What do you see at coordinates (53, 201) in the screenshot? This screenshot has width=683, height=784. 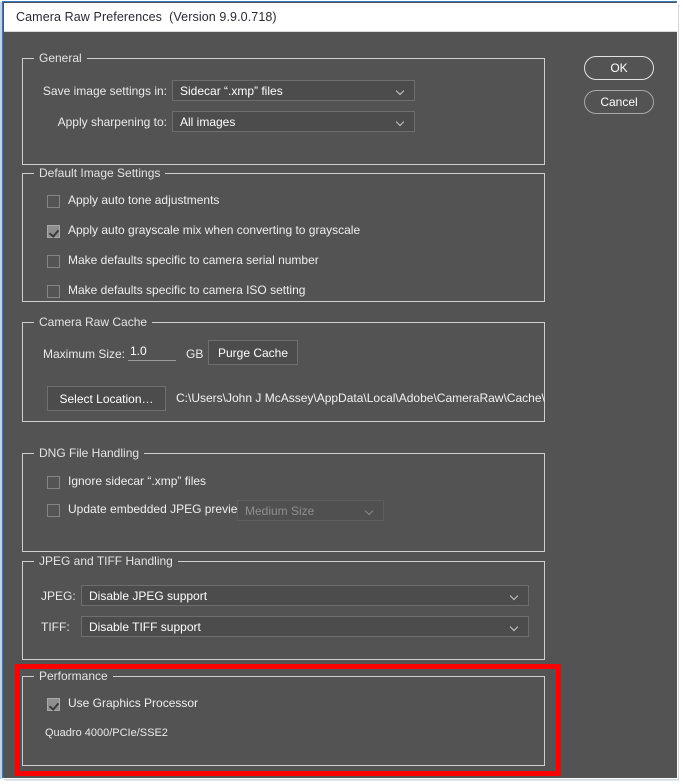 I see `apply-auto-tone-checkbox` at bounding box center [53, 201].